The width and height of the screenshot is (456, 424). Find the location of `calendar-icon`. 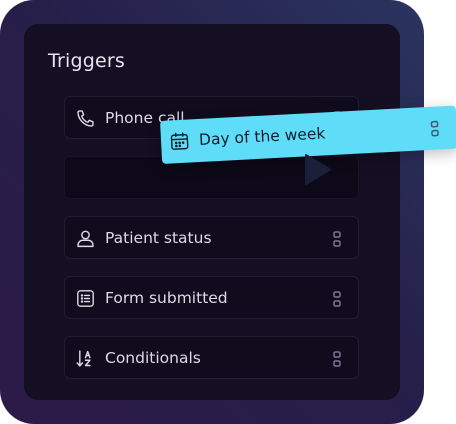

calendar-icon is located at coordinates (180, 141).